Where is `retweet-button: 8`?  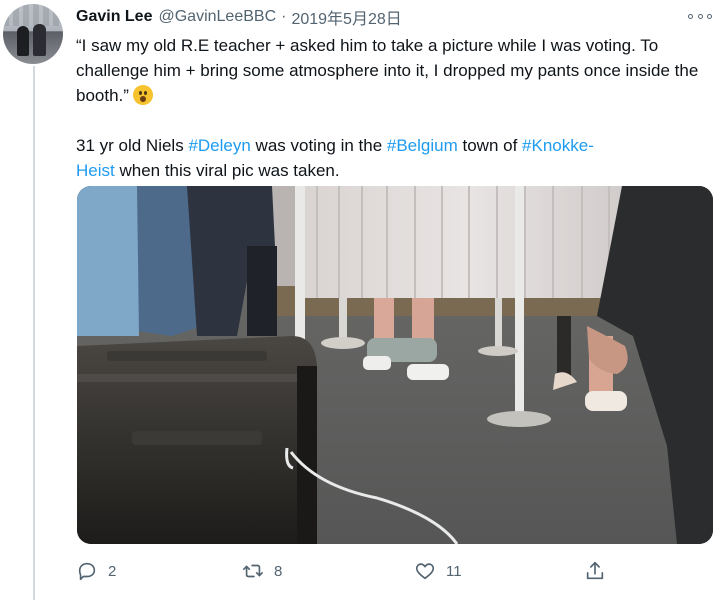 retweet-button: 8 is located at coordinates (262, 571).